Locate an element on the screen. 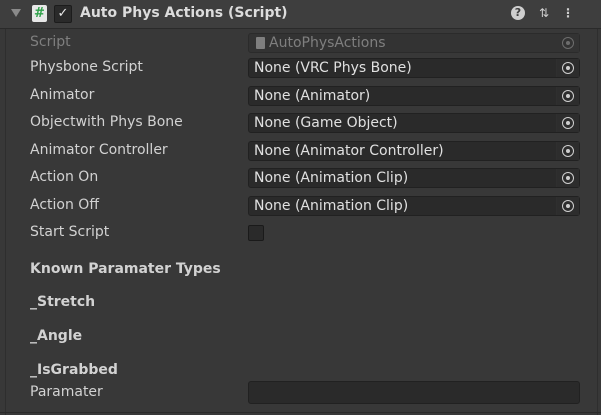 The width and height of the screenshot is (601, 415). action-off-value: None (Animation Clip) is located at coordinates (331, 206).